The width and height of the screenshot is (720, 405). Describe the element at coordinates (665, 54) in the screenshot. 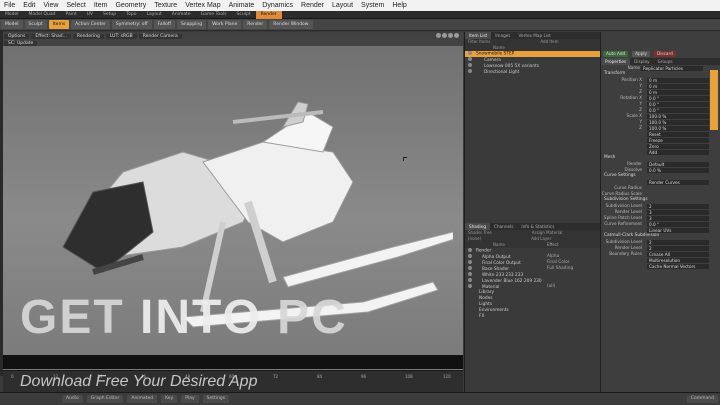

I see `discard-button: Discard` at that location.